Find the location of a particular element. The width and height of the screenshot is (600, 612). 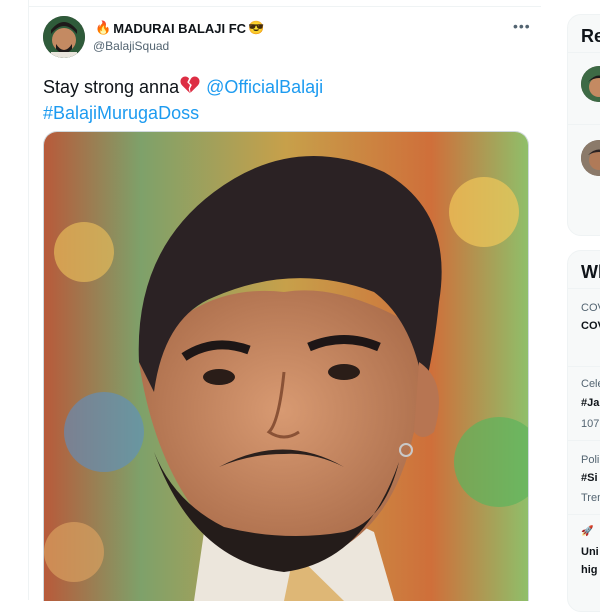

trend-count: 107 is located at coordinates (590, 424).